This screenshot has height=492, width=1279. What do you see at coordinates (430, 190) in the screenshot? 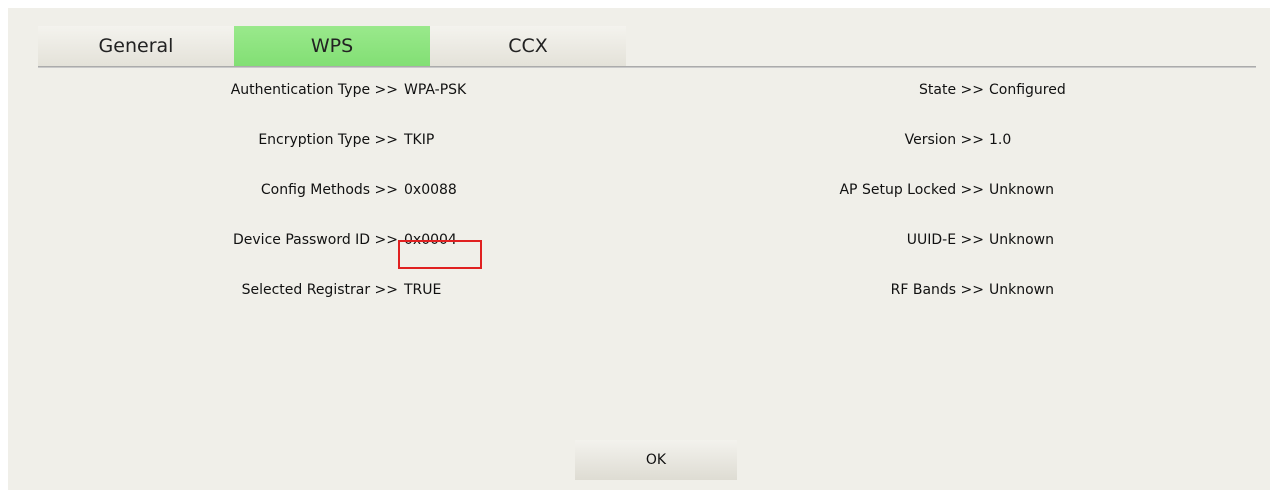
I see `field-value: 0x0088` at bounding box center [430, 190].